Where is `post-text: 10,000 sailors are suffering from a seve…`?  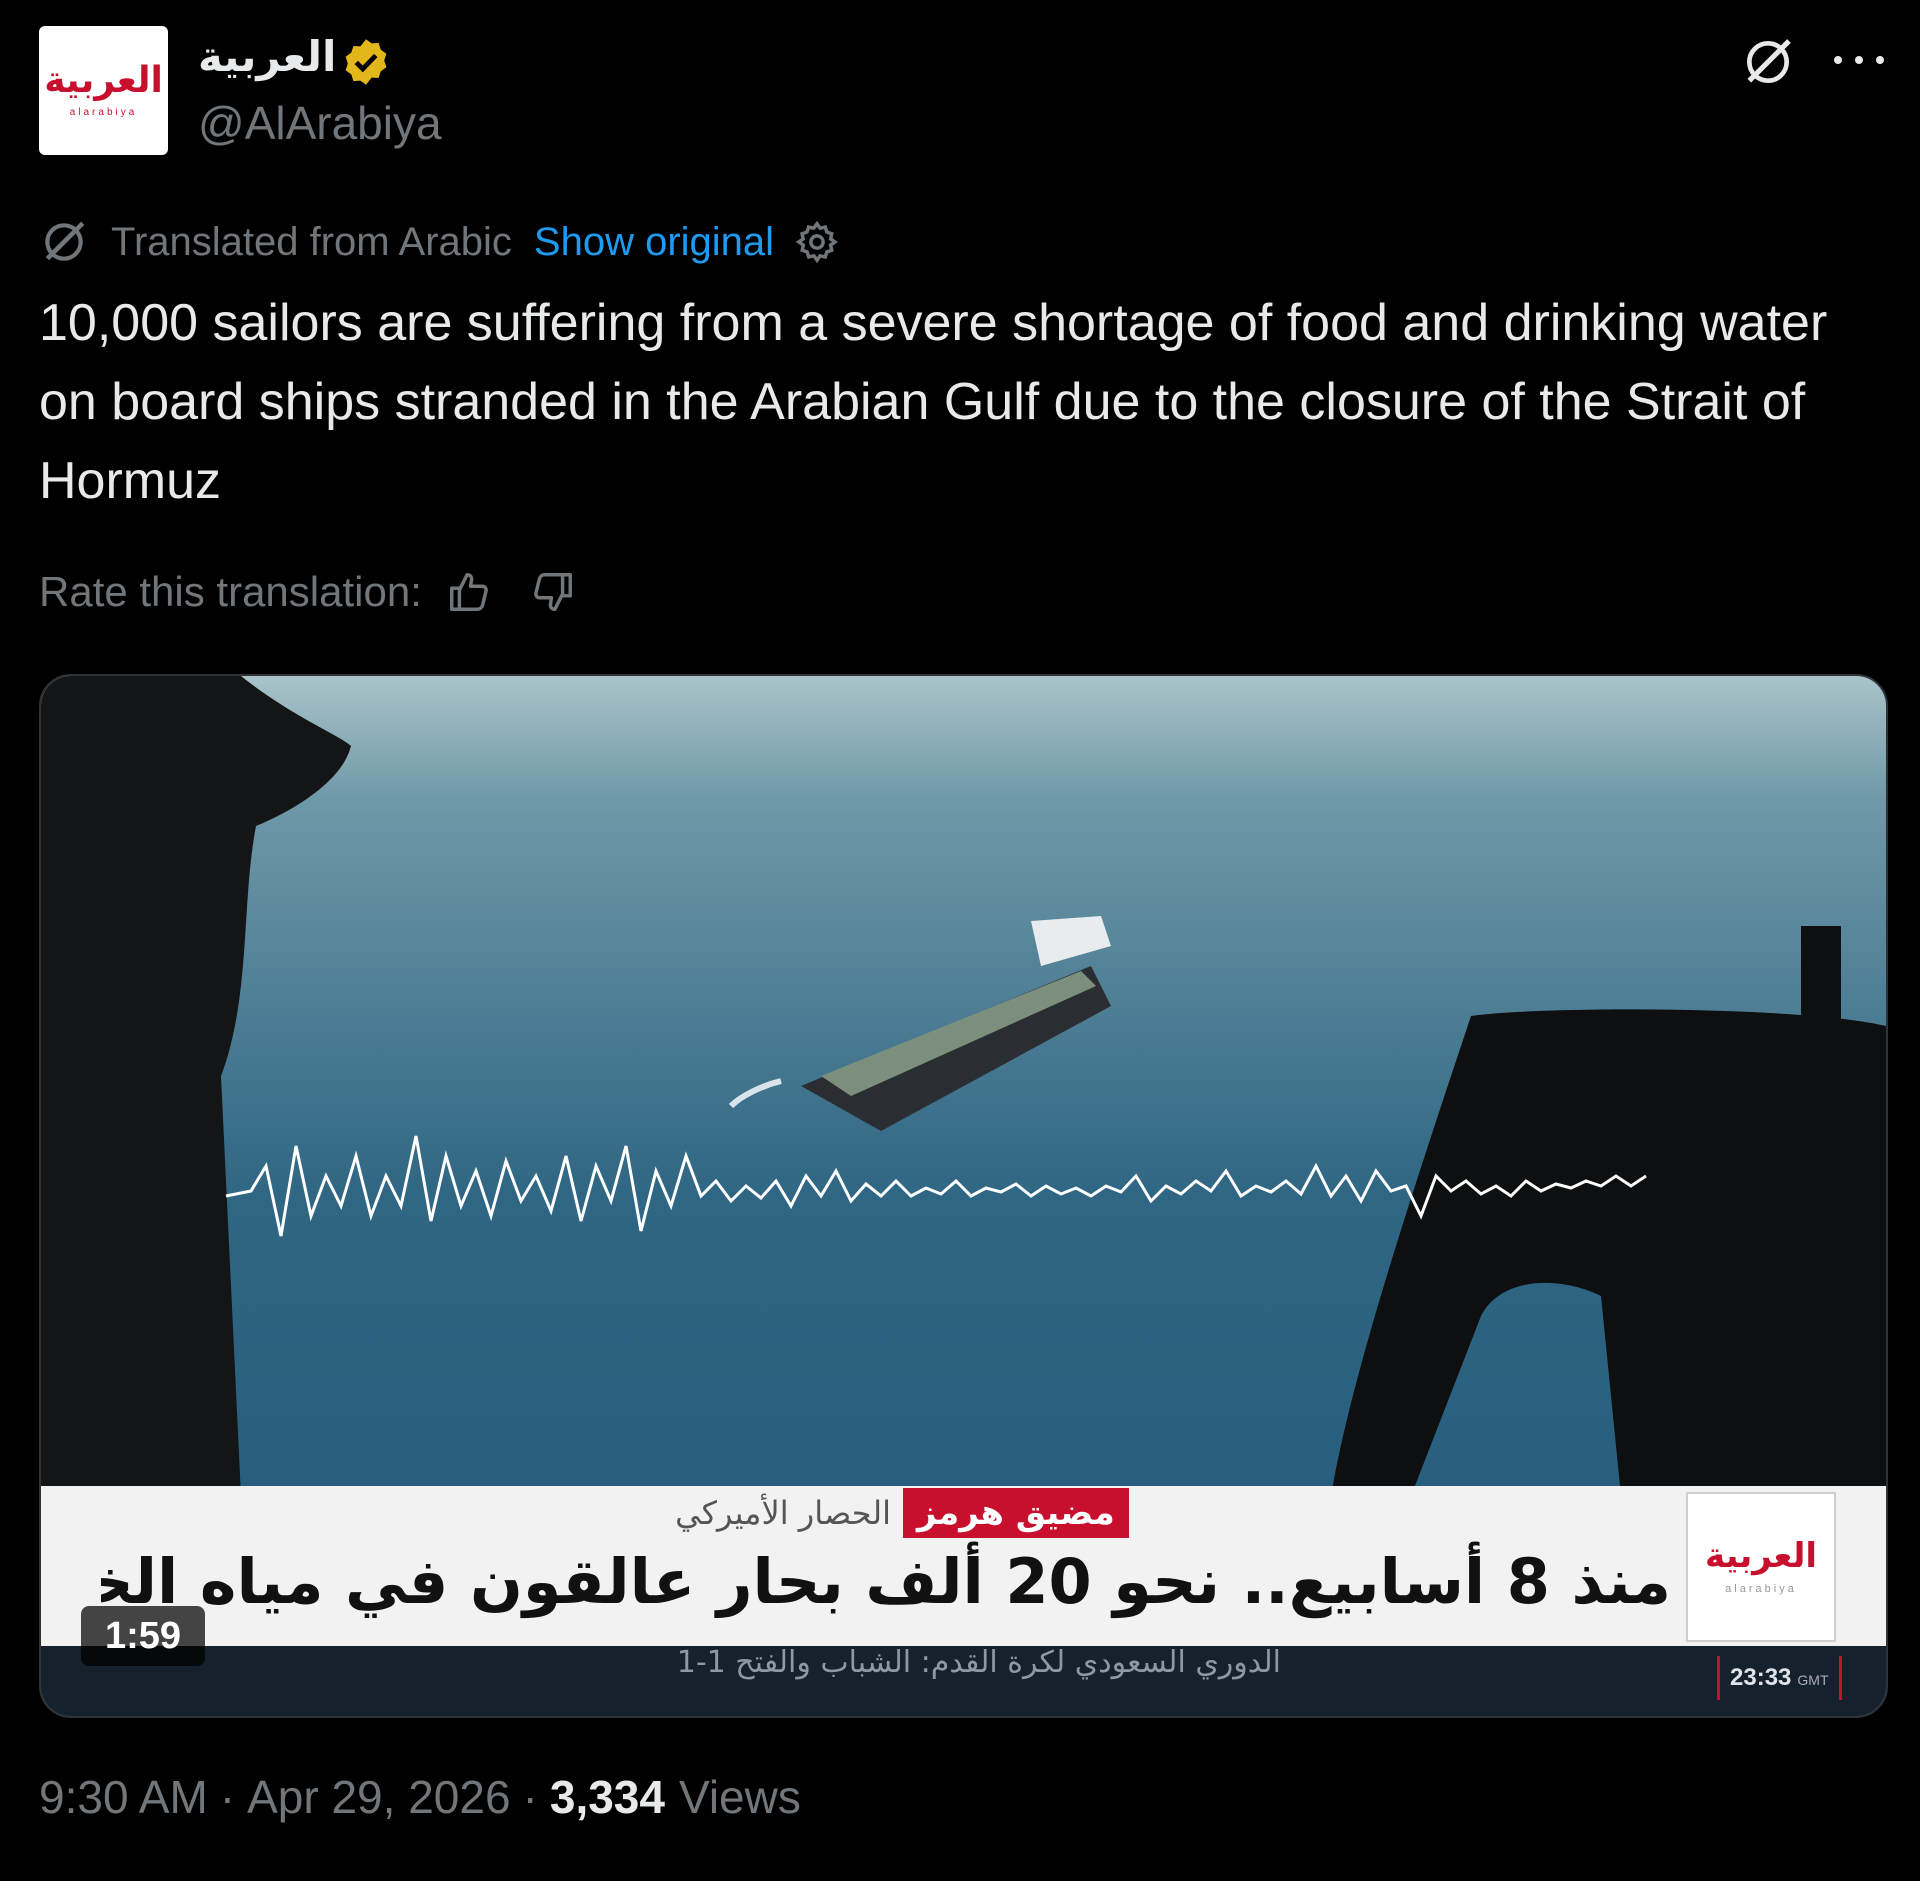
post-text: 10,000 sailors are suffering from a seve… is located at coordinates (933, 402).